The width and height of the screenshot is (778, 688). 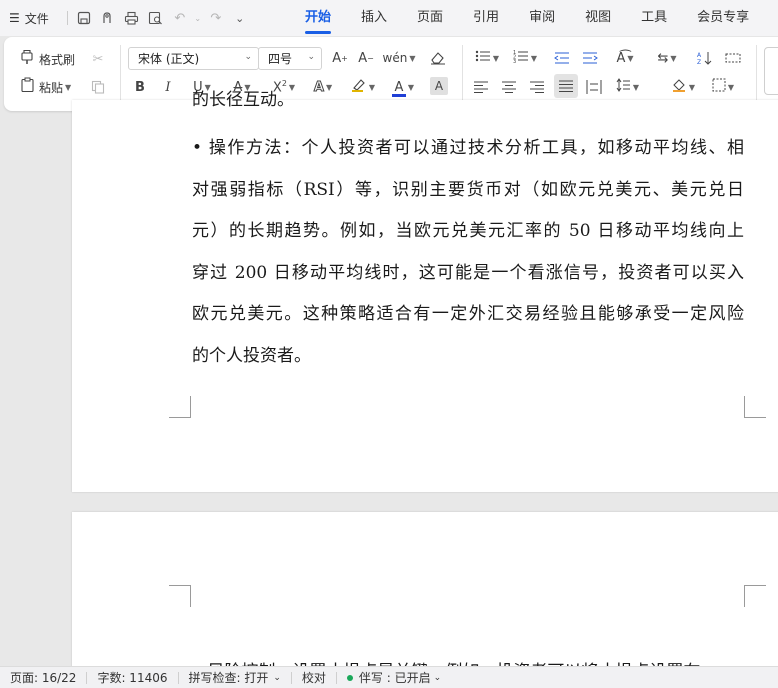 I want to click on clear-format-icon, so click(x=438, y=58).